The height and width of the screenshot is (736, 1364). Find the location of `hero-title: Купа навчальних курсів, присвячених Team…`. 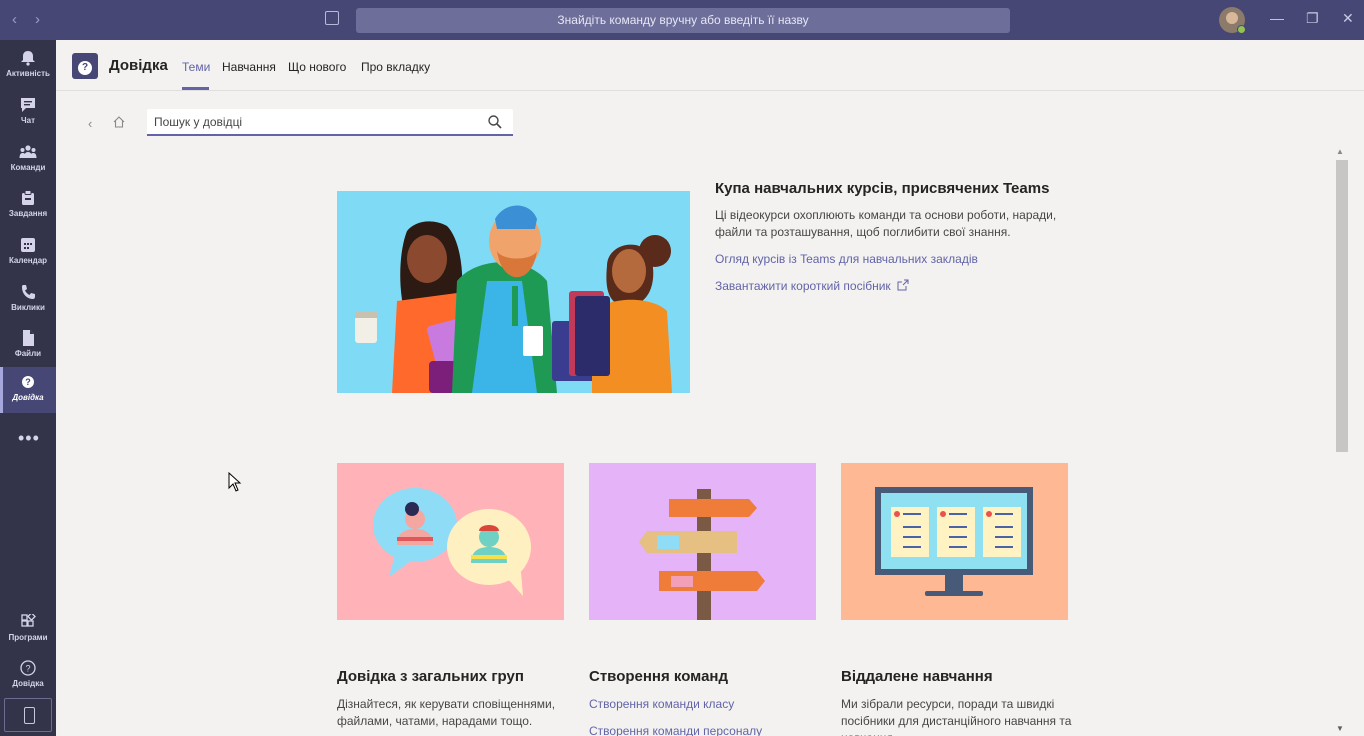

hero-title: Купа навчальних курсів, присвячених Team… is located at coordinates (882, 188).